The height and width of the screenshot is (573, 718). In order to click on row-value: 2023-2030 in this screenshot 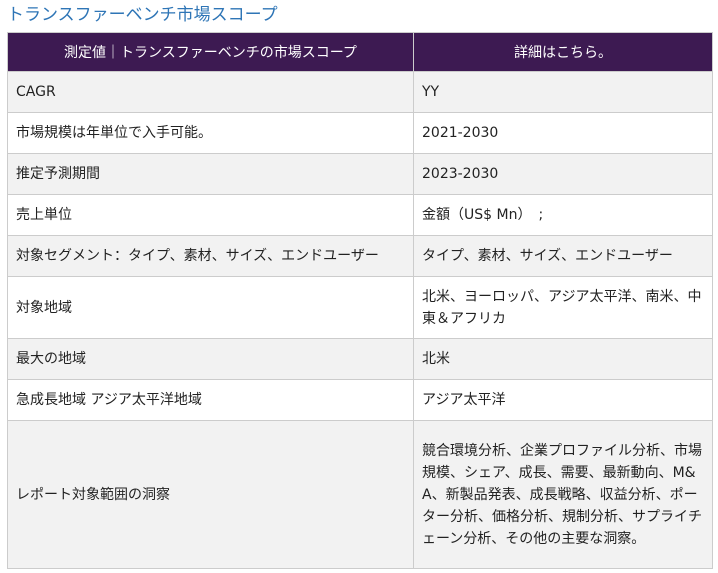, I will do `click(563, 174)`.